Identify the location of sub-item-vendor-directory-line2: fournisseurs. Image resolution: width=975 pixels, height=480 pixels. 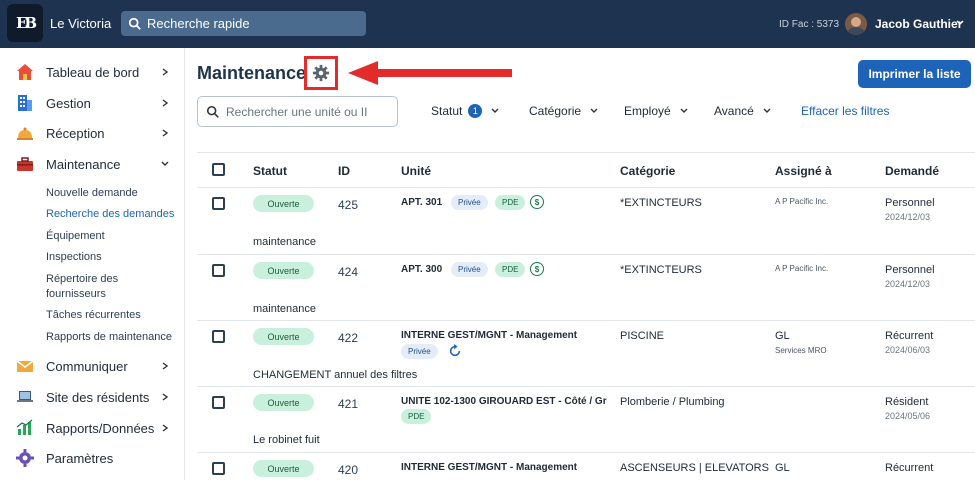
(76, 294).